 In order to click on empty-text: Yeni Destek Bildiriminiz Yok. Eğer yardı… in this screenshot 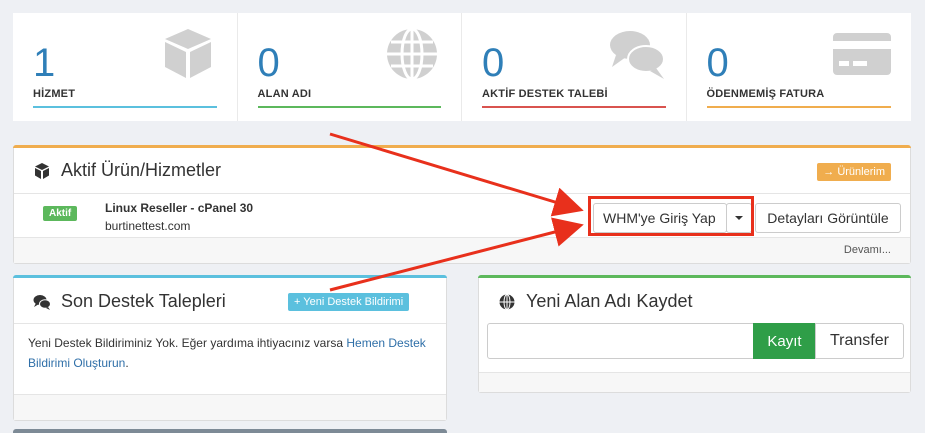, I will do `click(186, 343)`.